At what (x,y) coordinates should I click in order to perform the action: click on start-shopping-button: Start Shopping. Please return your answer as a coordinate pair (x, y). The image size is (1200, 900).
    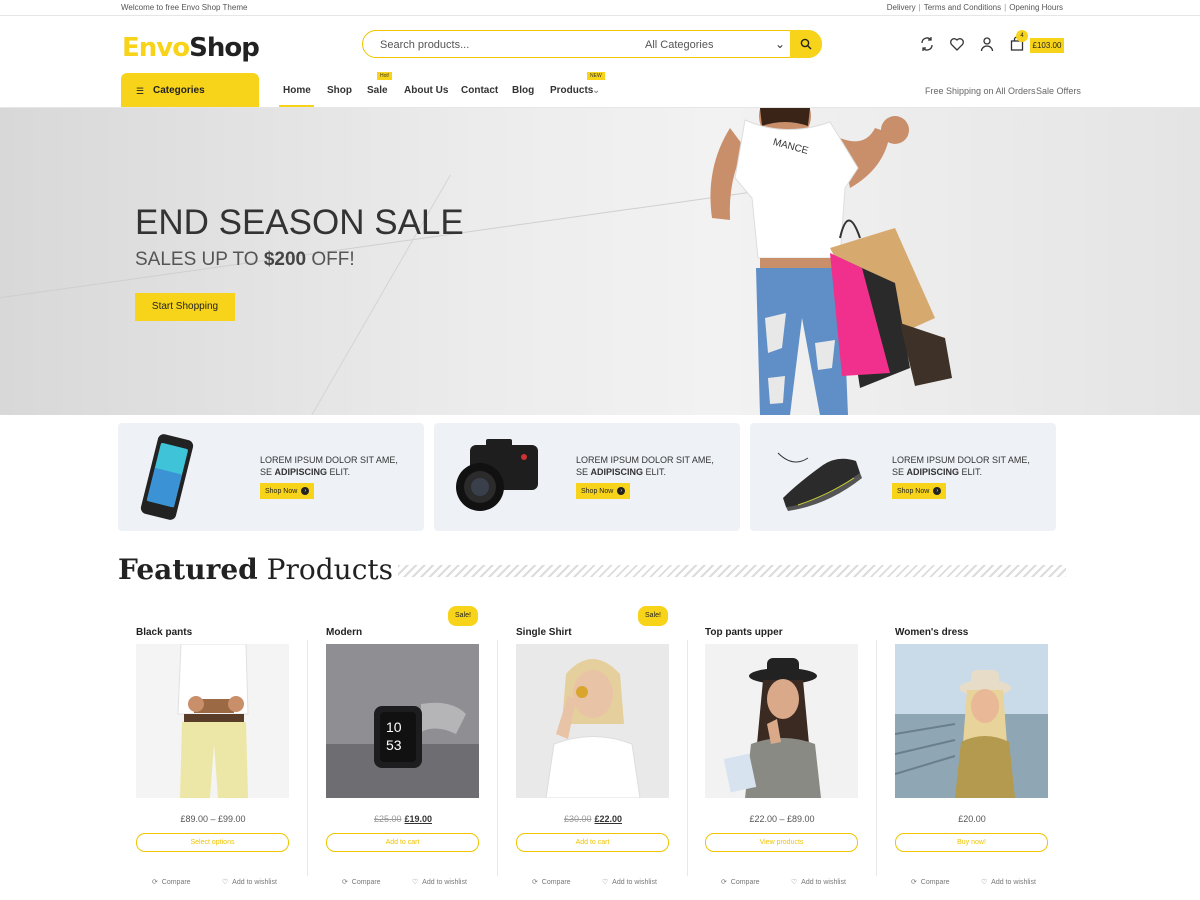
    Looking at the image, I should click on (185, 307).